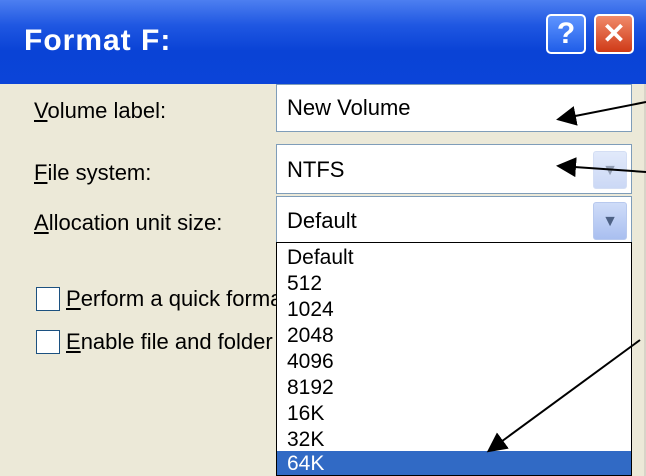 This screenshot has height=476, width=646. What do you see at coordinates (601, 113) in the screenshot?
I see `arrow-to-volume-label` at bounding box center [601, 113].